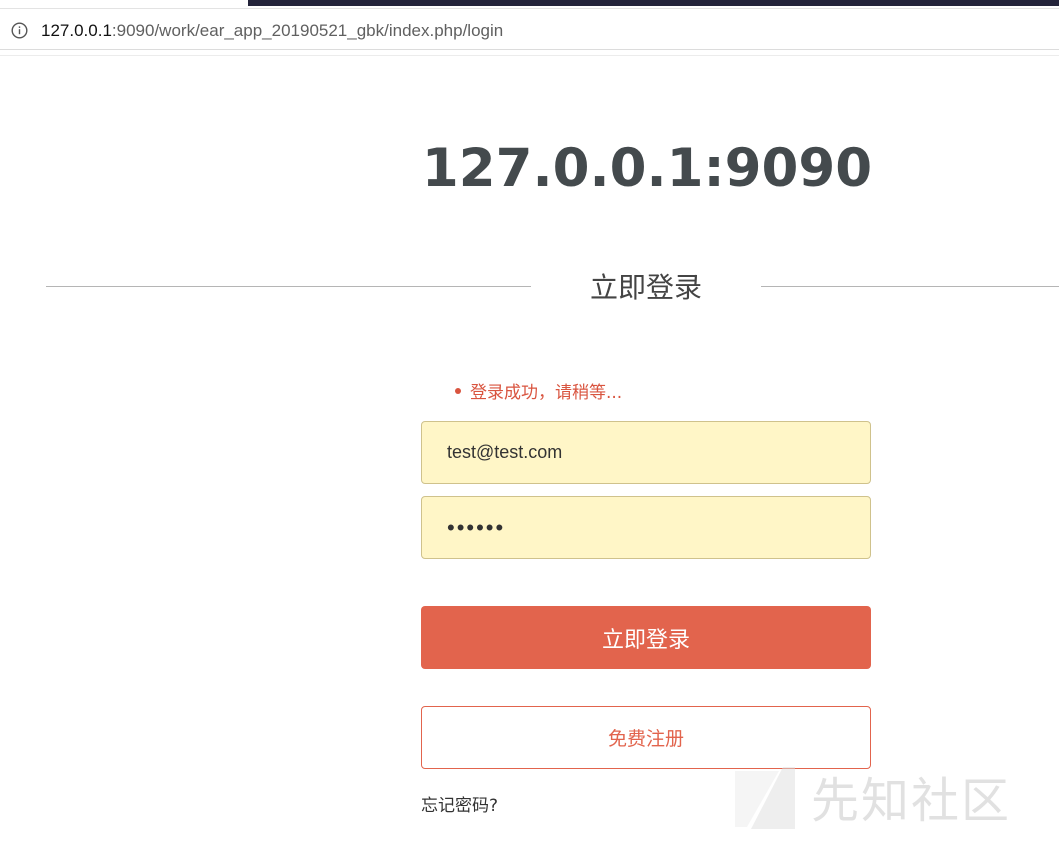 The height and width of the screenshot is (841, 1059). I want to click on forgot-password-link: 忘记密码?, so click(459, 806).